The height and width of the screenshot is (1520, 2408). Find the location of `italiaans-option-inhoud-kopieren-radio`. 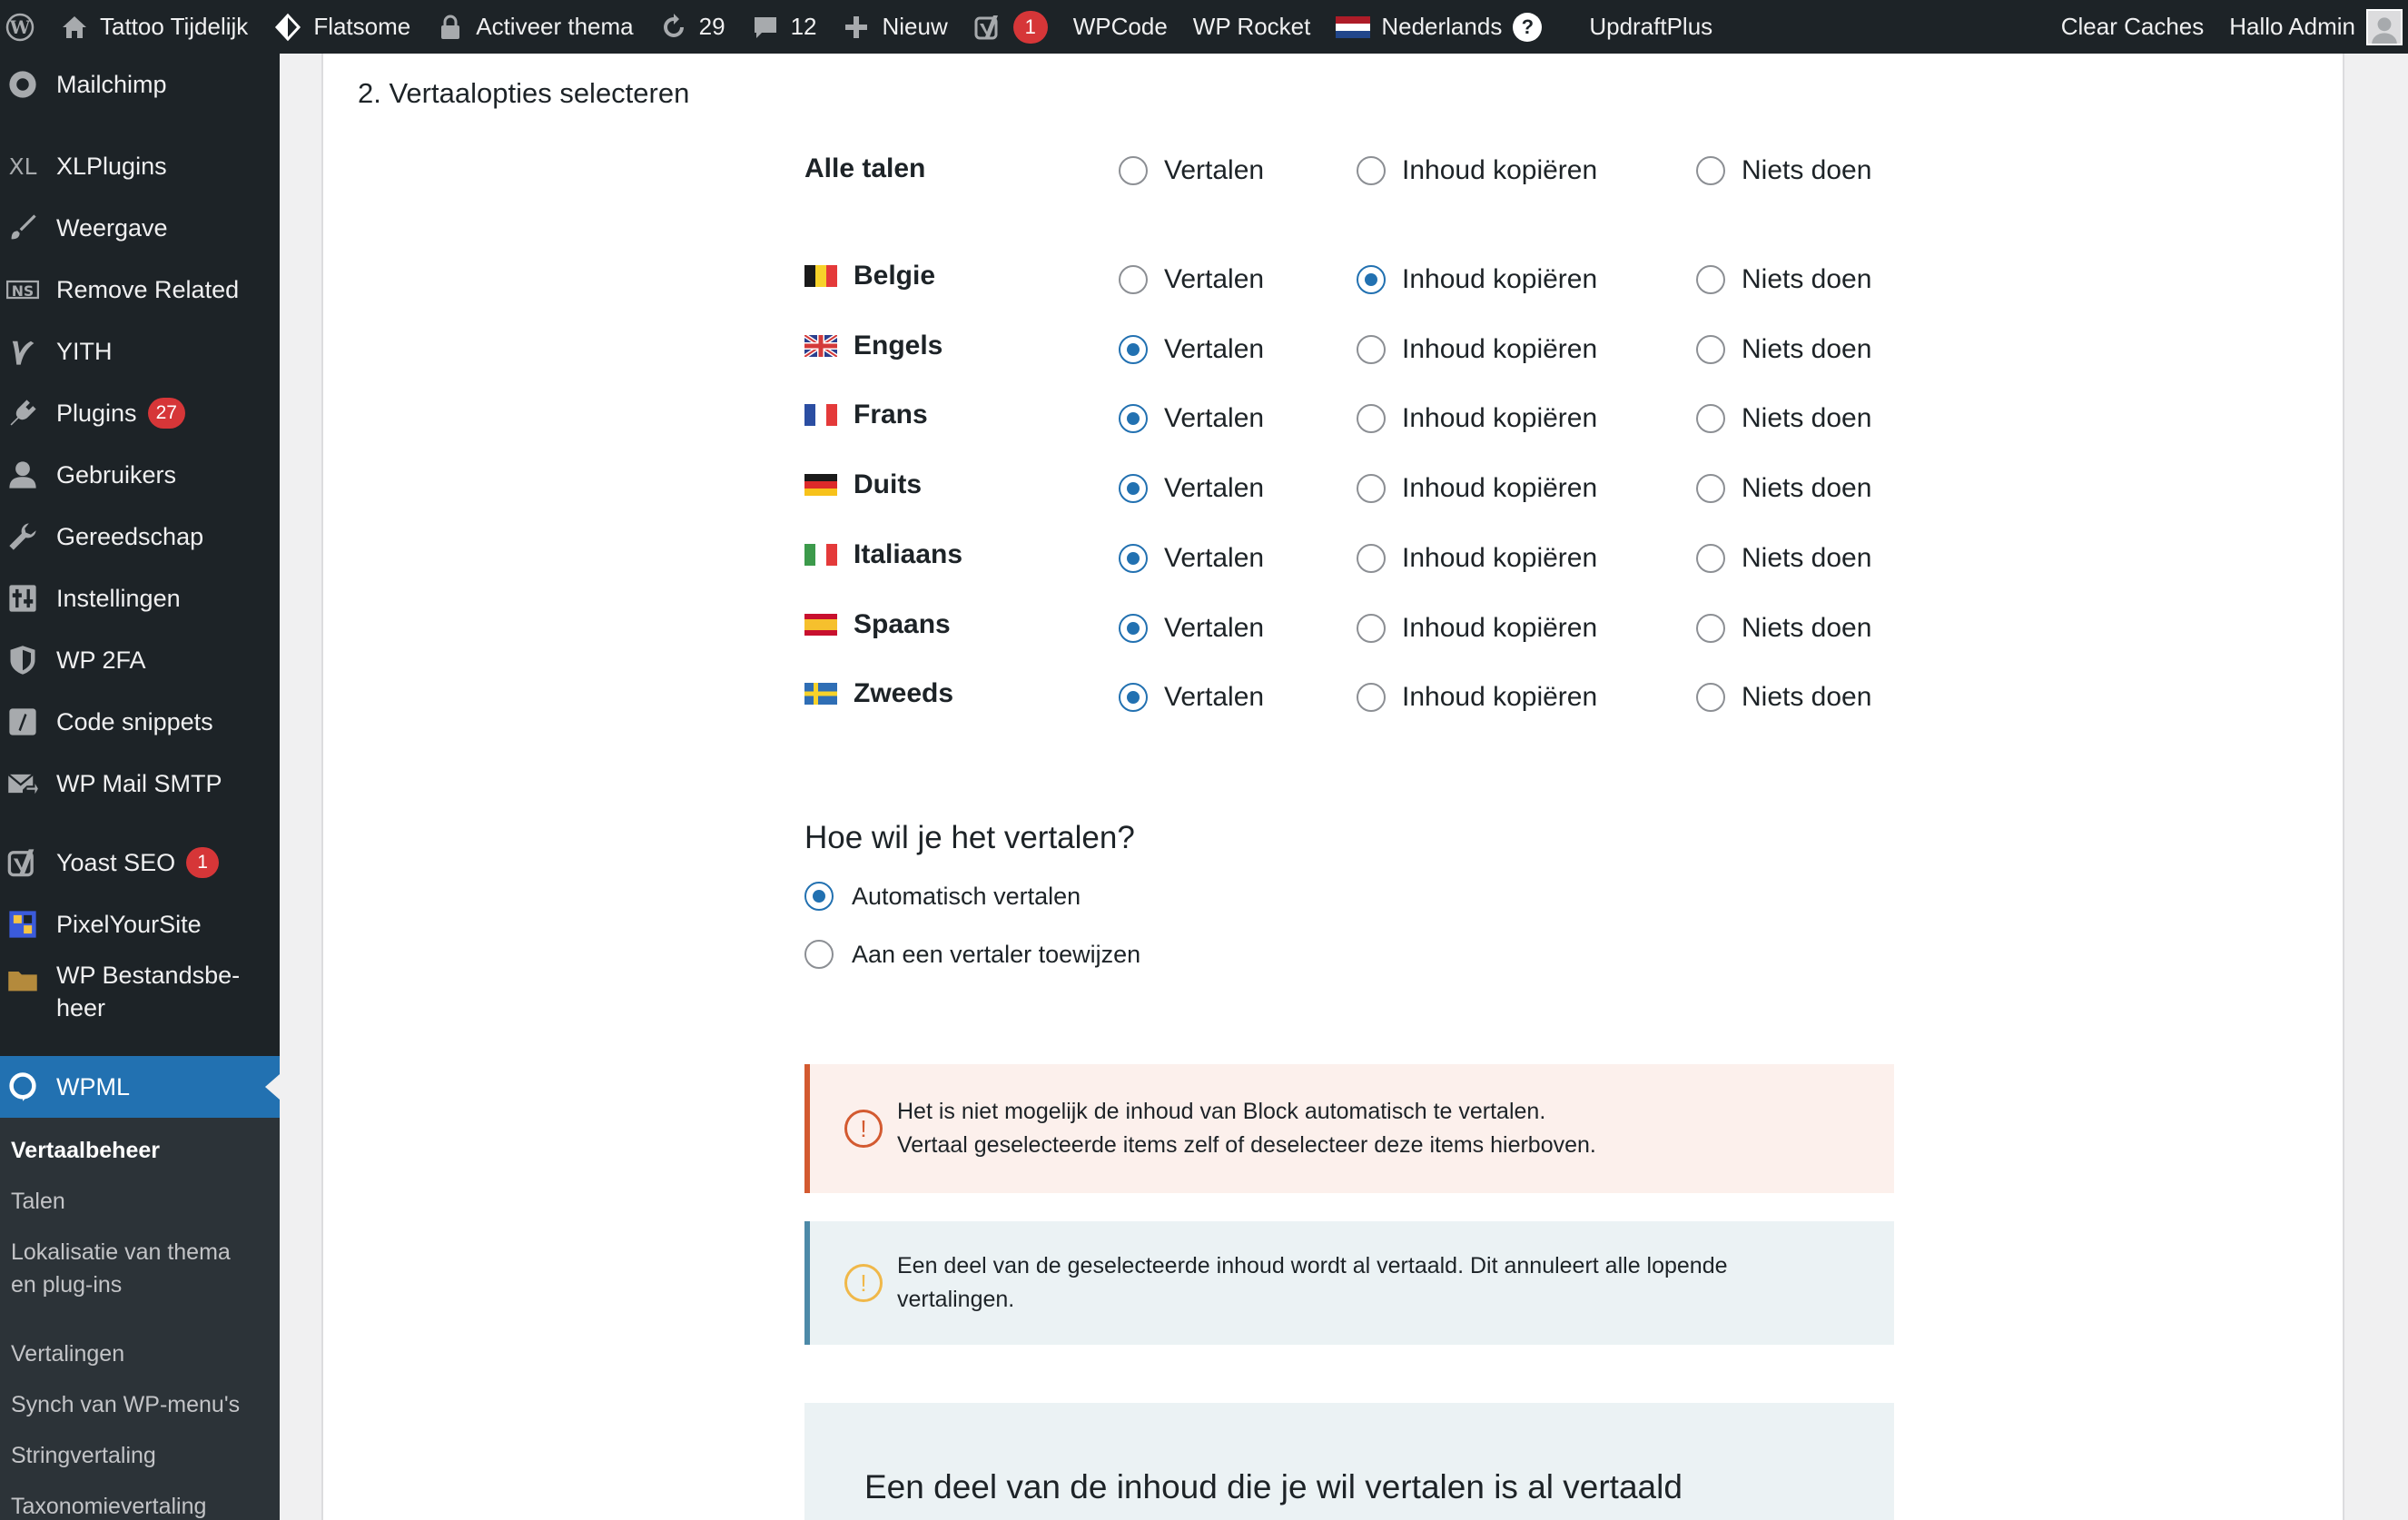

italiaans-option-inhoud-kopieren-radio is located at coordinates (1372, 558).